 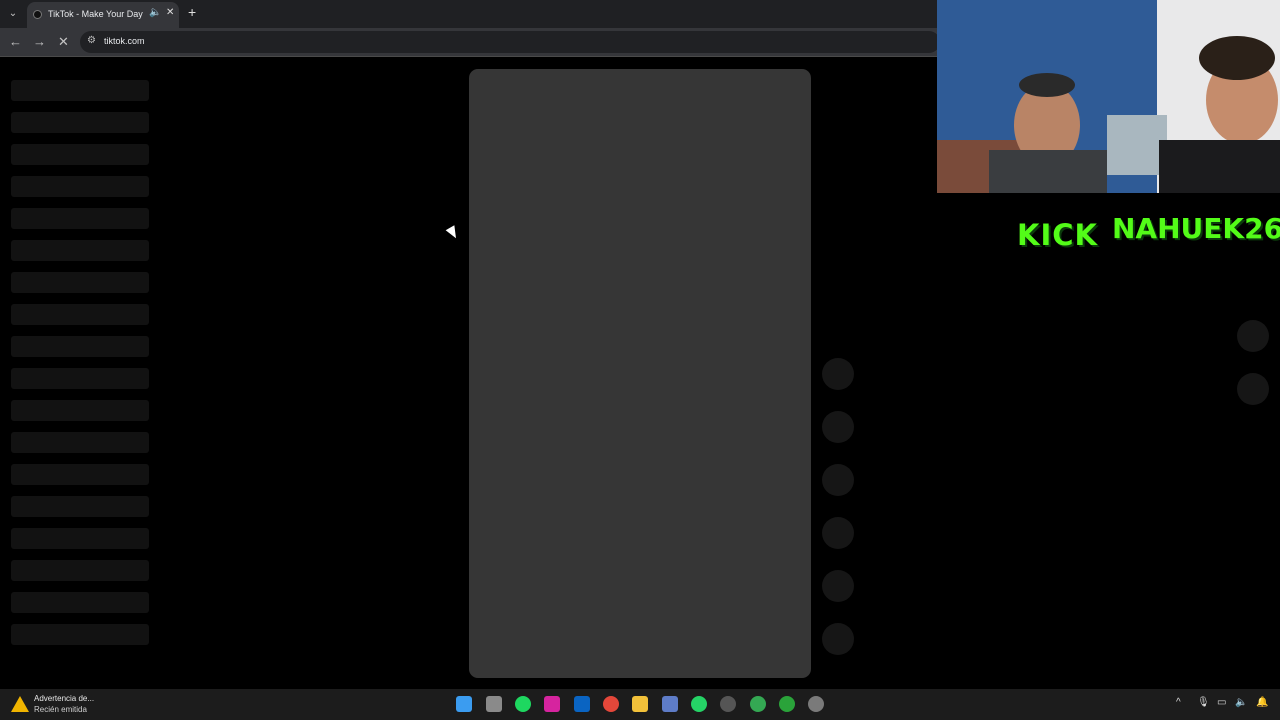 I want to click on webcam-overlay, so click(x=1108, y=96).